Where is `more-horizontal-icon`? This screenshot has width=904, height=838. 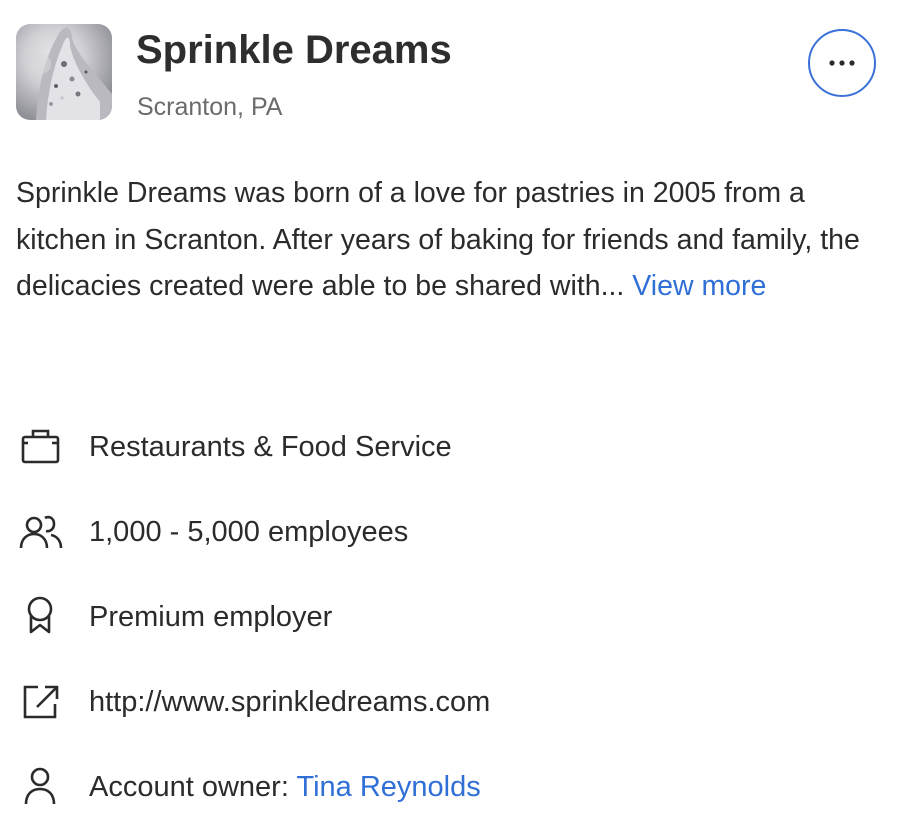 more-horizontal-icon is located at coordinates (842, 63).